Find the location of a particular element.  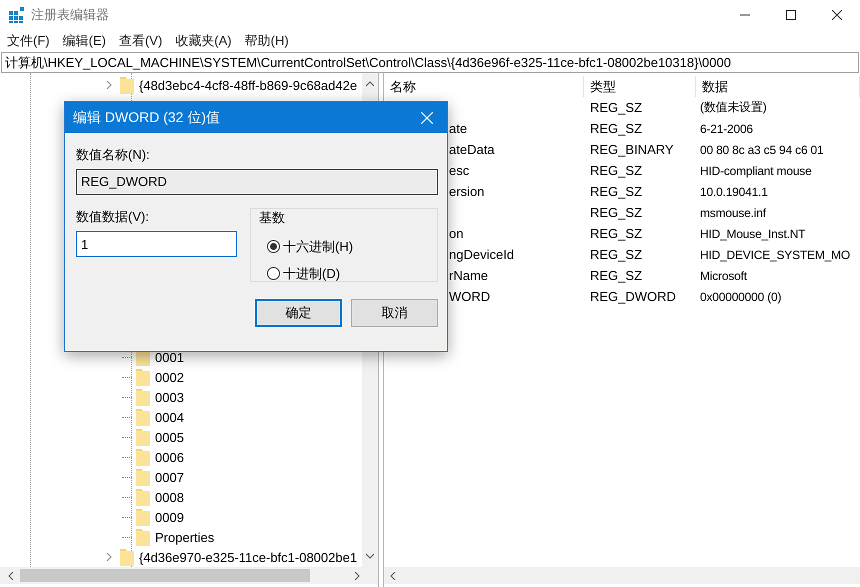

tree-item: 0006 is located at coordinates (169, 457).